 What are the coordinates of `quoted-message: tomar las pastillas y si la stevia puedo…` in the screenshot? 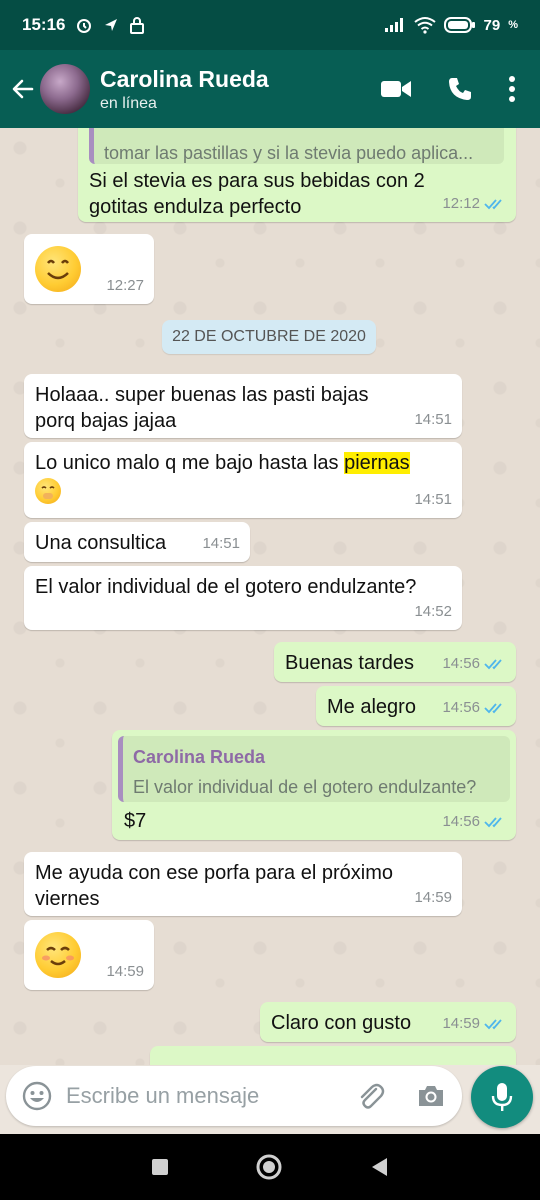 It's located at (296, 146).